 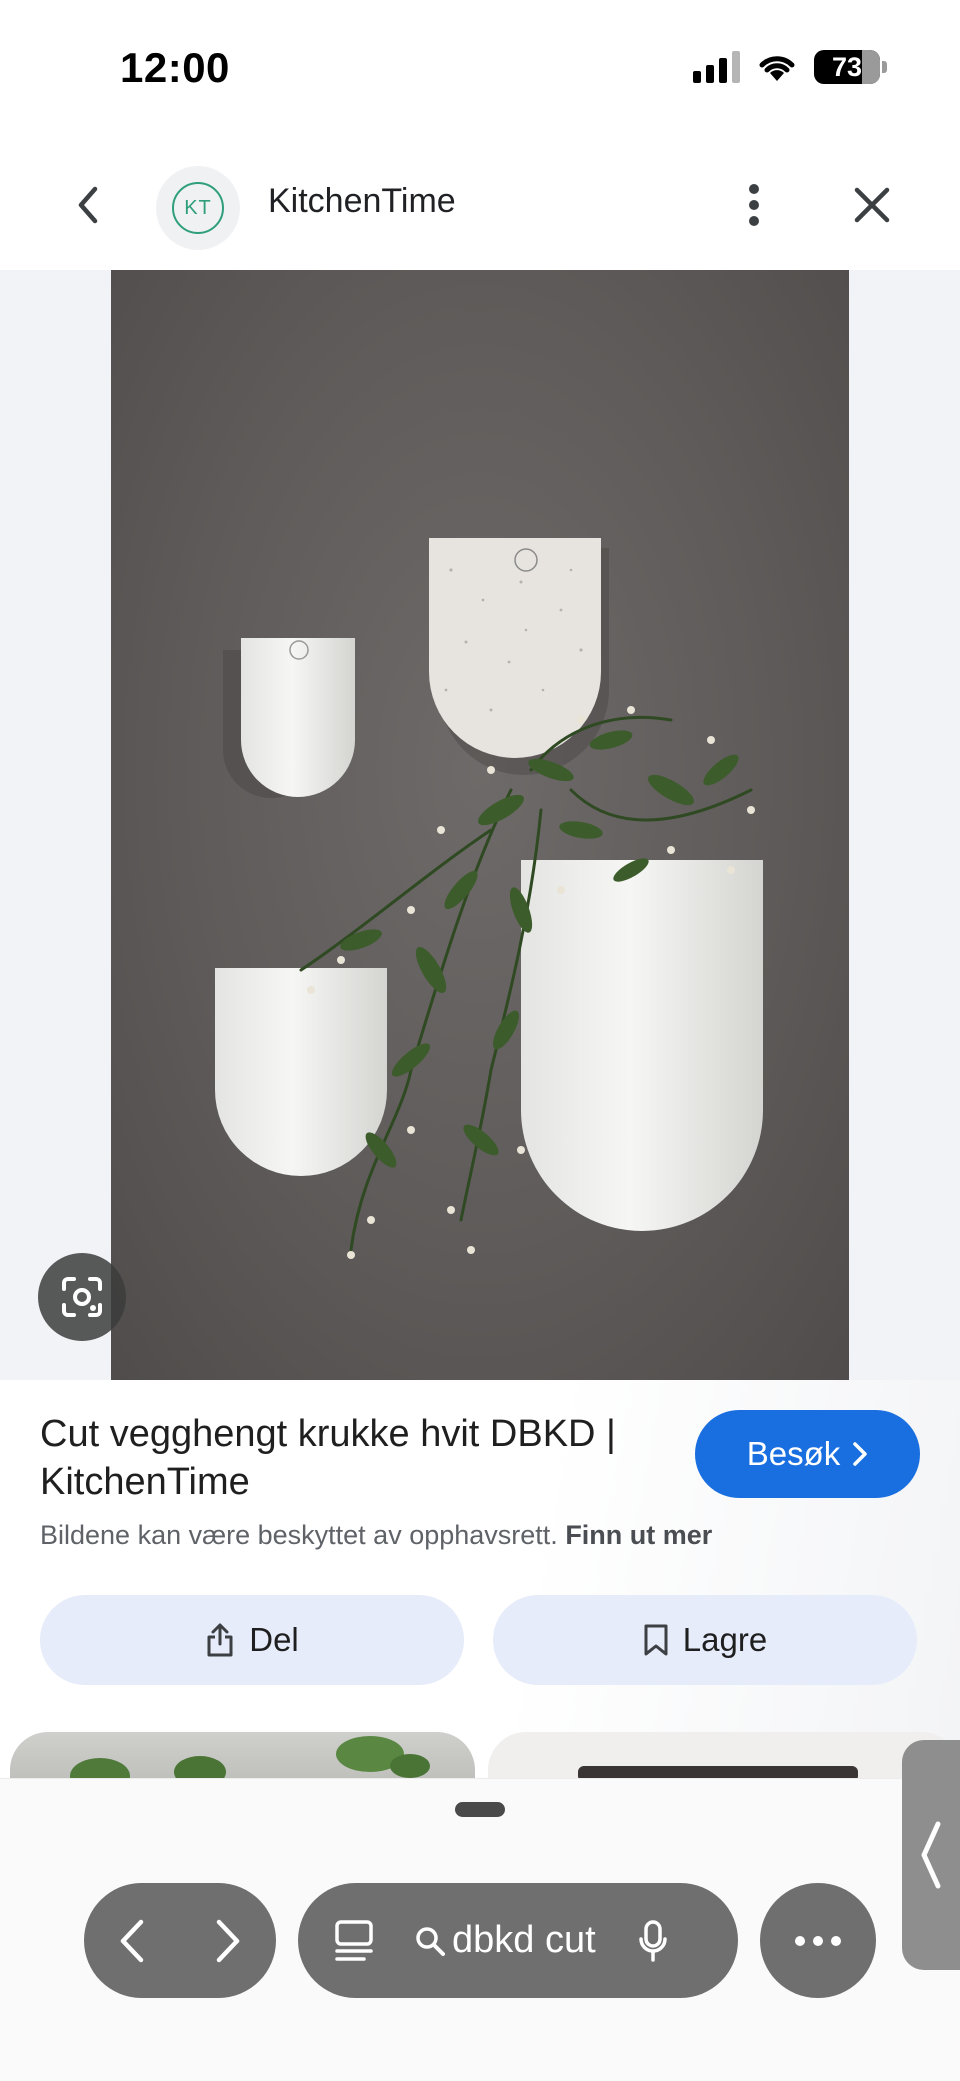 What do you see at coordinates (220, 1640) in the screenshot?
I see `share-icon` at bounding box center [220, 1640].